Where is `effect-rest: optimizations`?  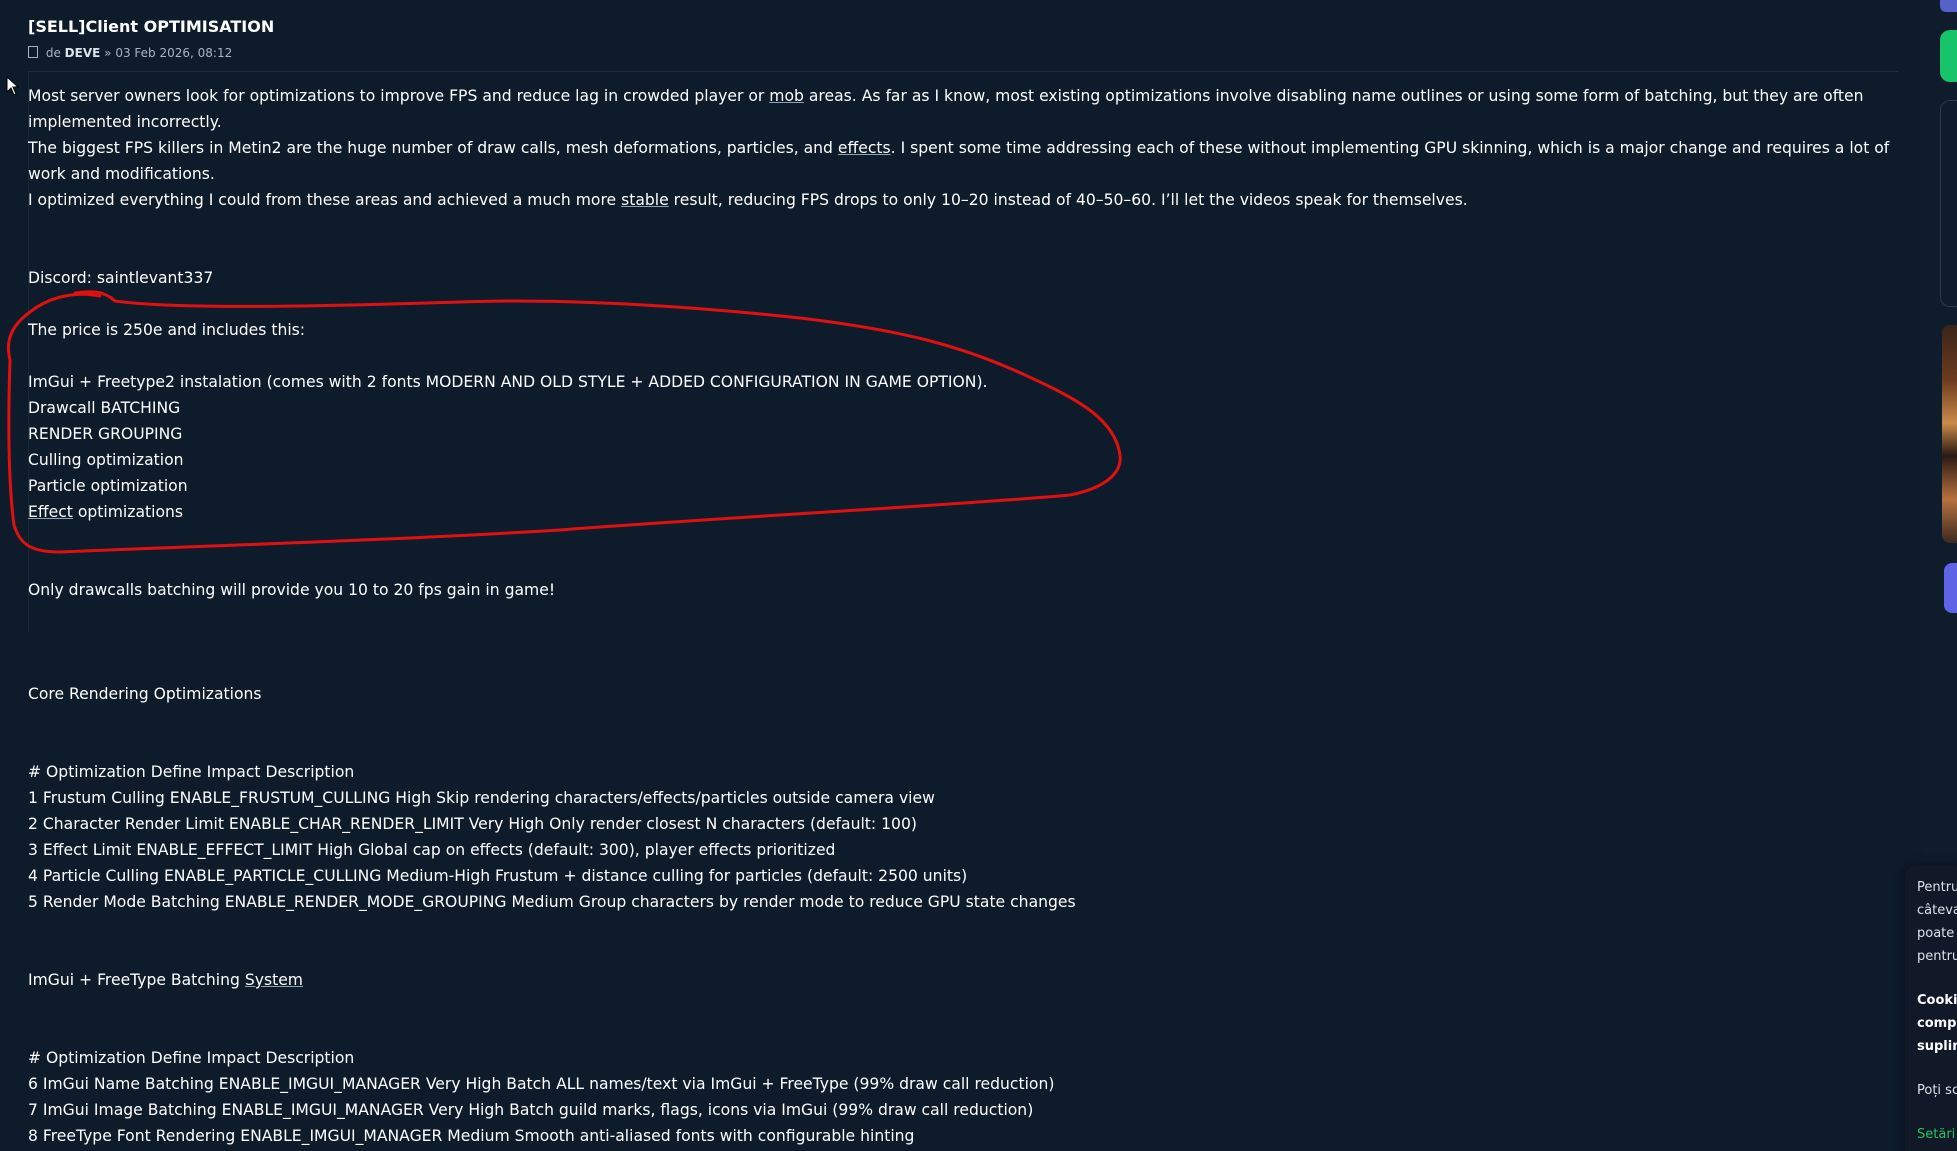 effect-rest: optimizations is located at coordinates (127, 512).